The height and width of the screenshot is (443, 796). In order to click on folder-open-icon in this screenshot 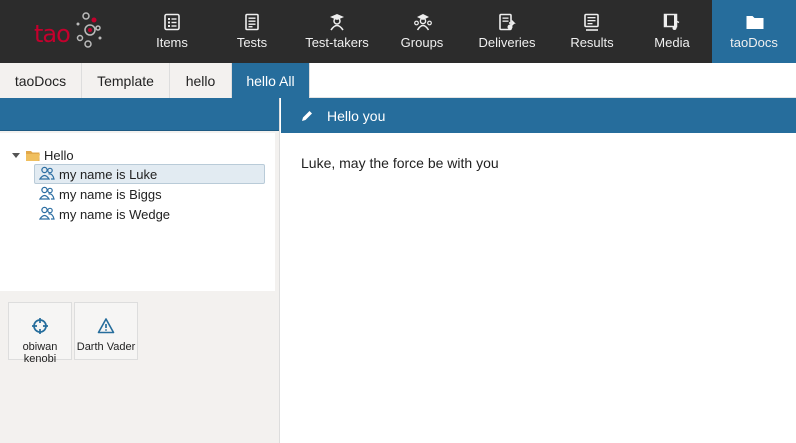, I will do `click(33, 156)`.